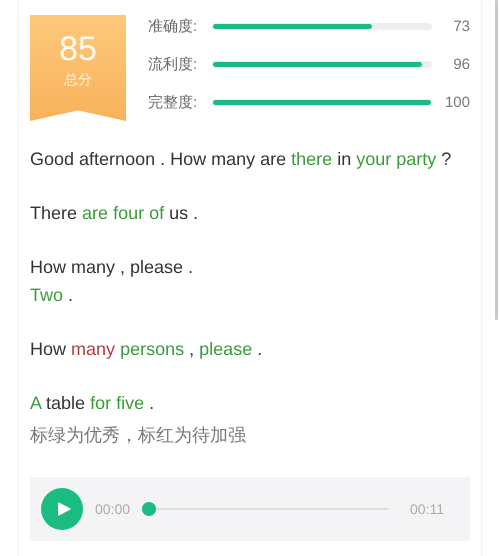 Image resolution: width=500 pixels, height=556 pixels. I want to click on sentence: There are four of us ., so click(115, 213).